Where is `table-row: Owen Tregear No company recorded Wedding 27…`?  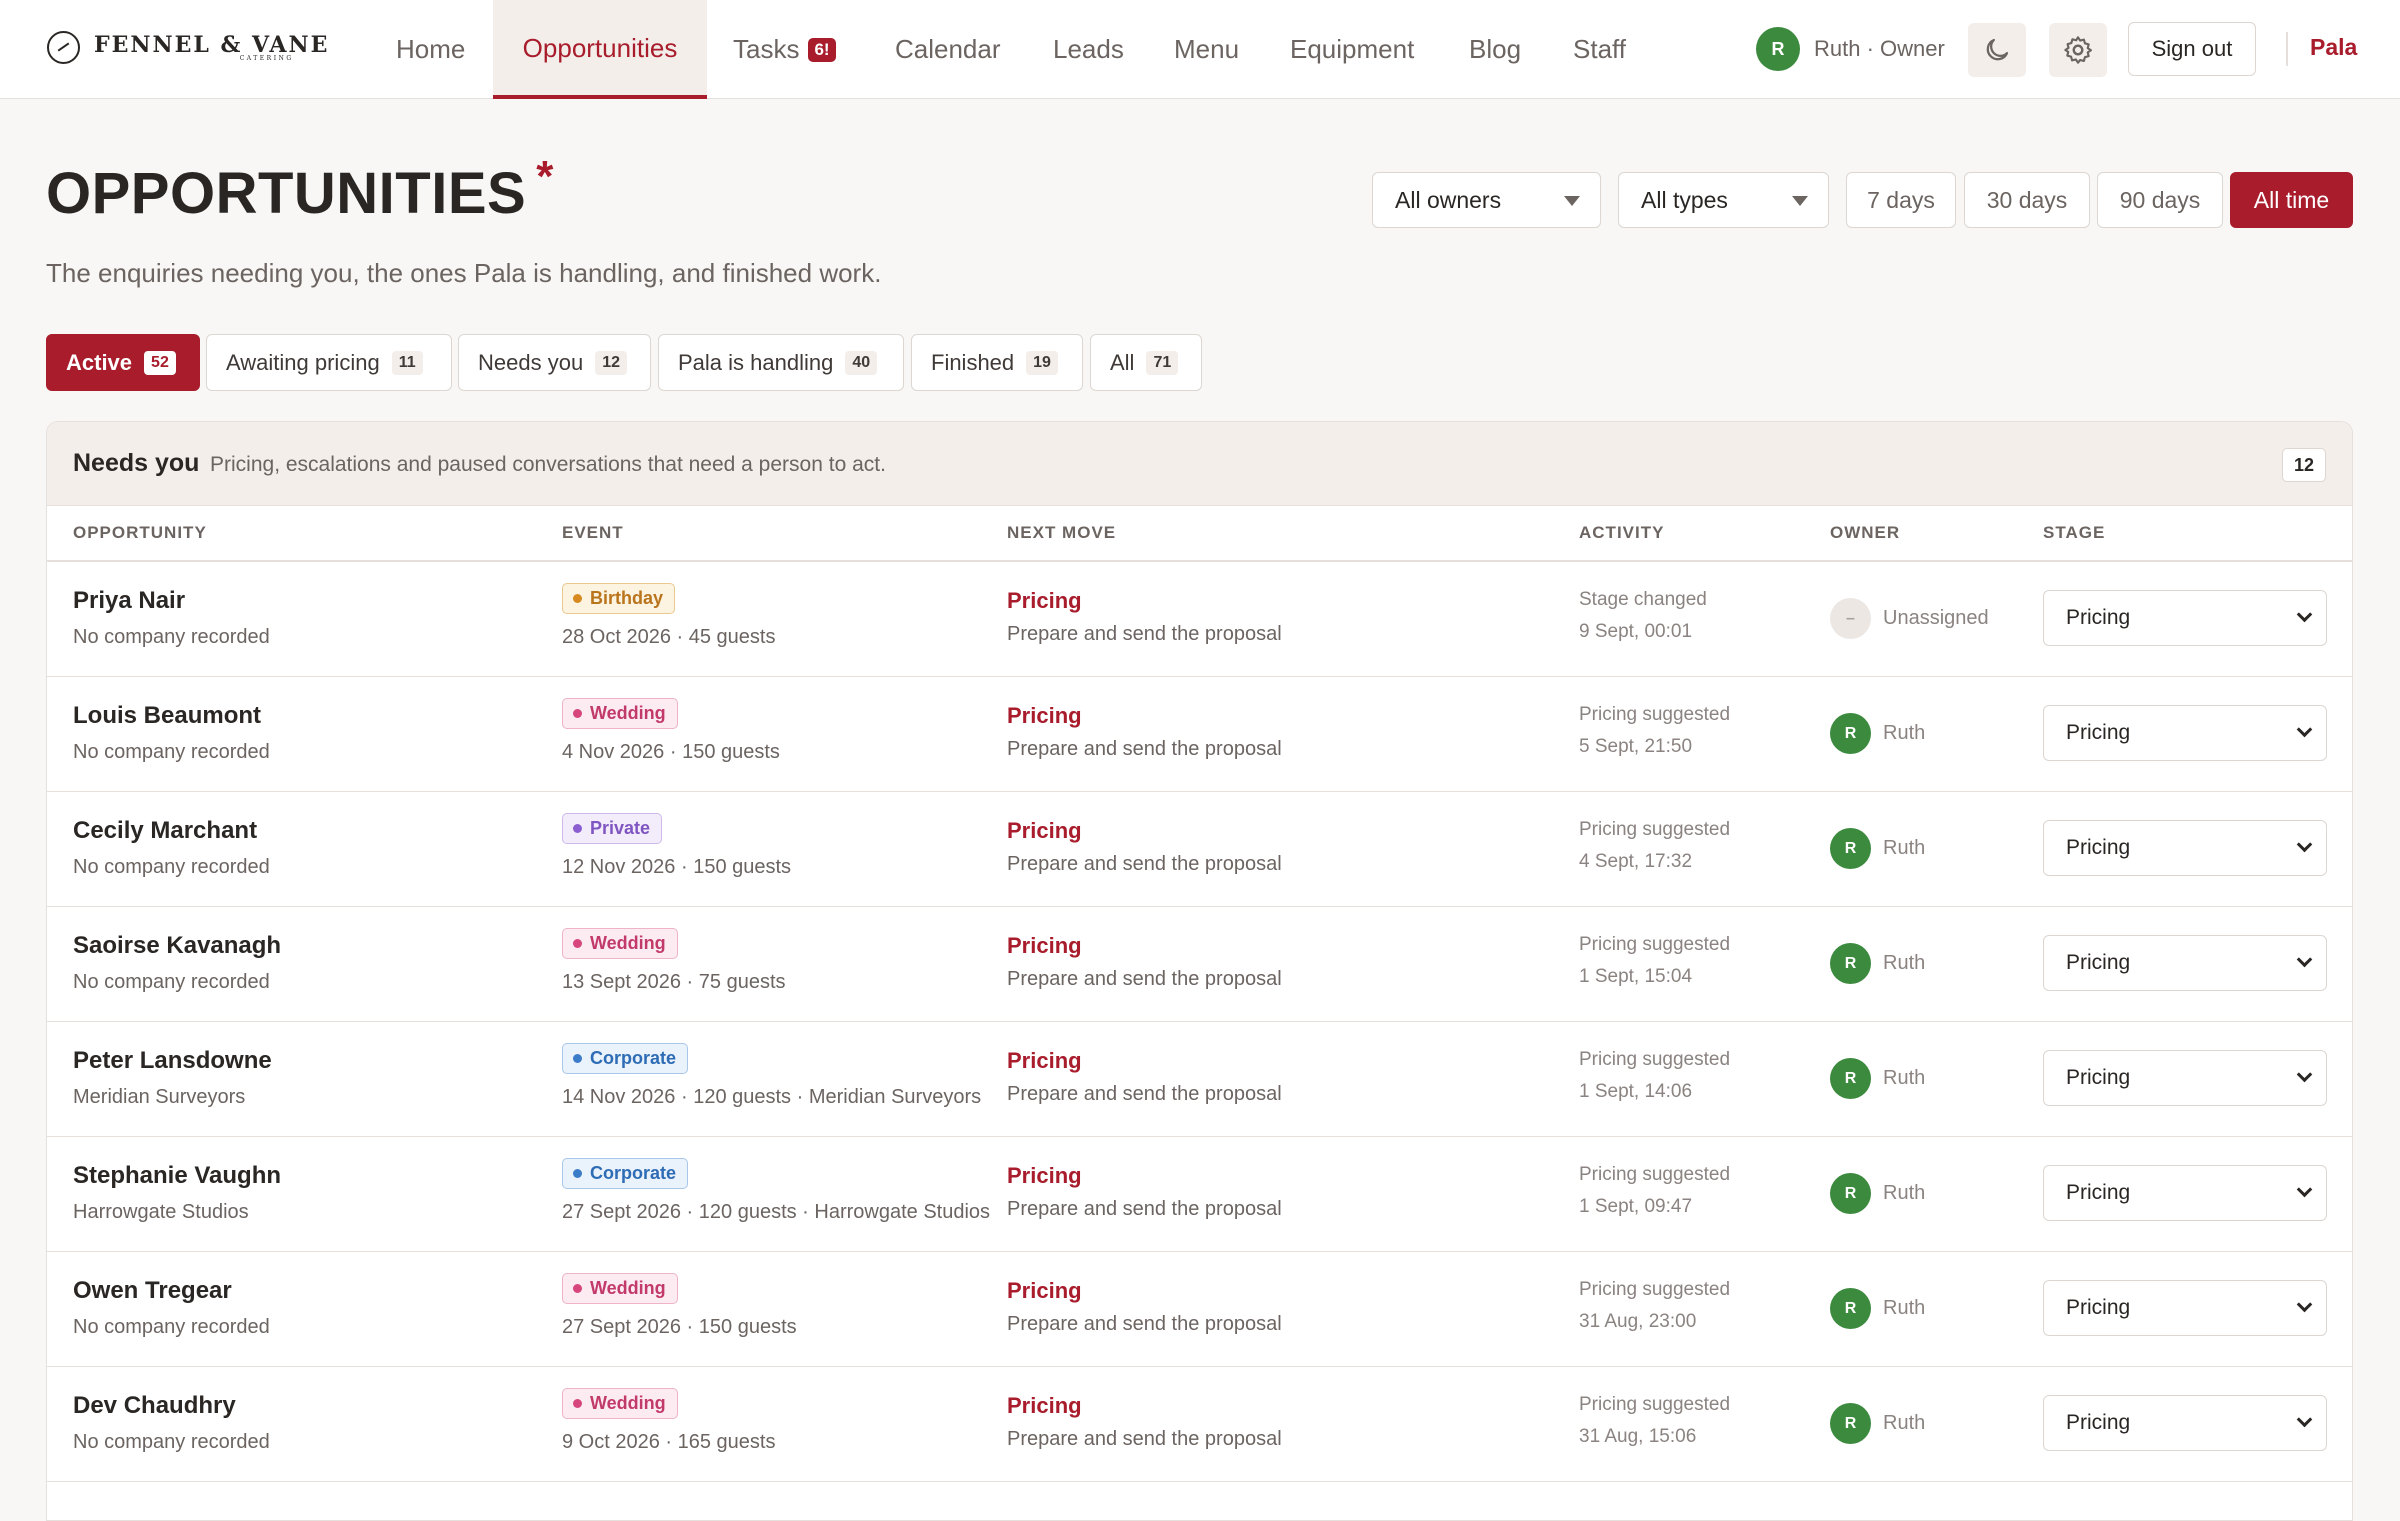 table-row: Owen Tregear No company recorded Wedding 27… is located at coordinates (1199, 1309).